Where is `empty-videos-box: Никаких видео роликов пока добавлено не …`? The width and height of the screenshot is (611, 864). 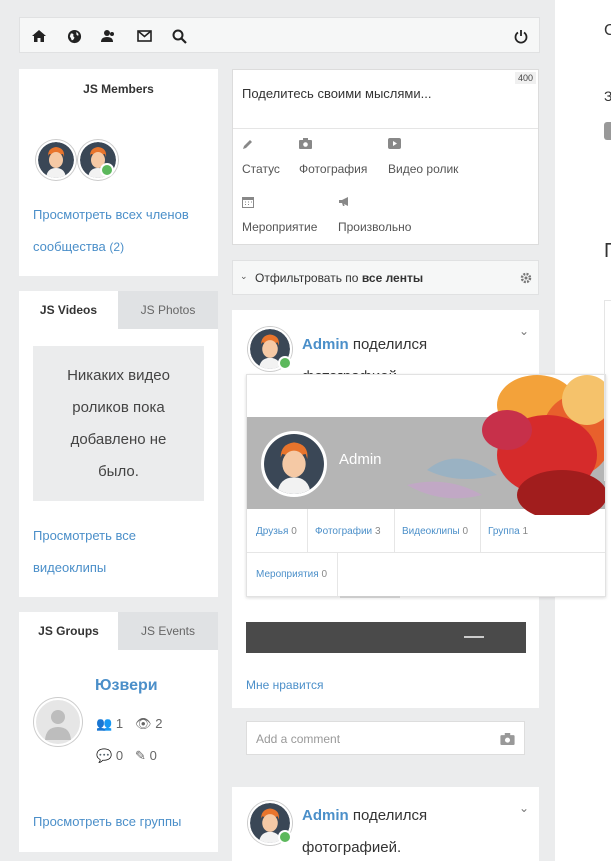
empty-videos-box: Никаких видео роликов пока добавлено не … is located at coordinates (118, 423).